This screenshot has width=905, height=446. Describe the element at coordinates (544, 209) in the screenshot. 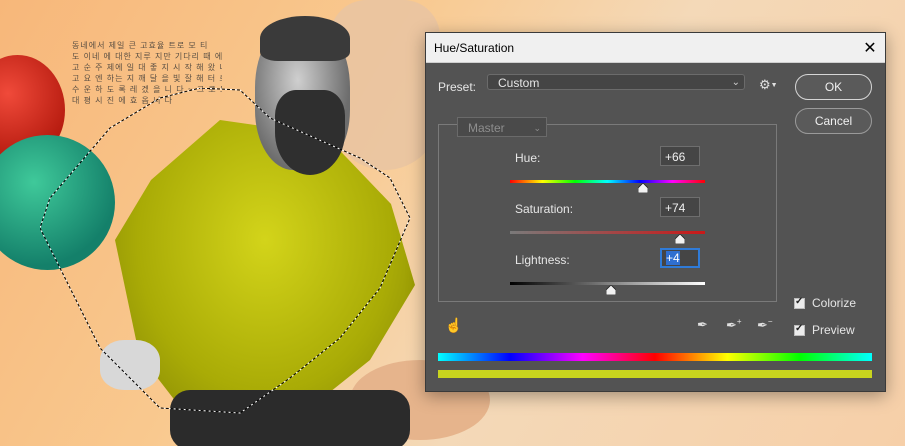

I see `saturation-label: Saturation:` at that location.